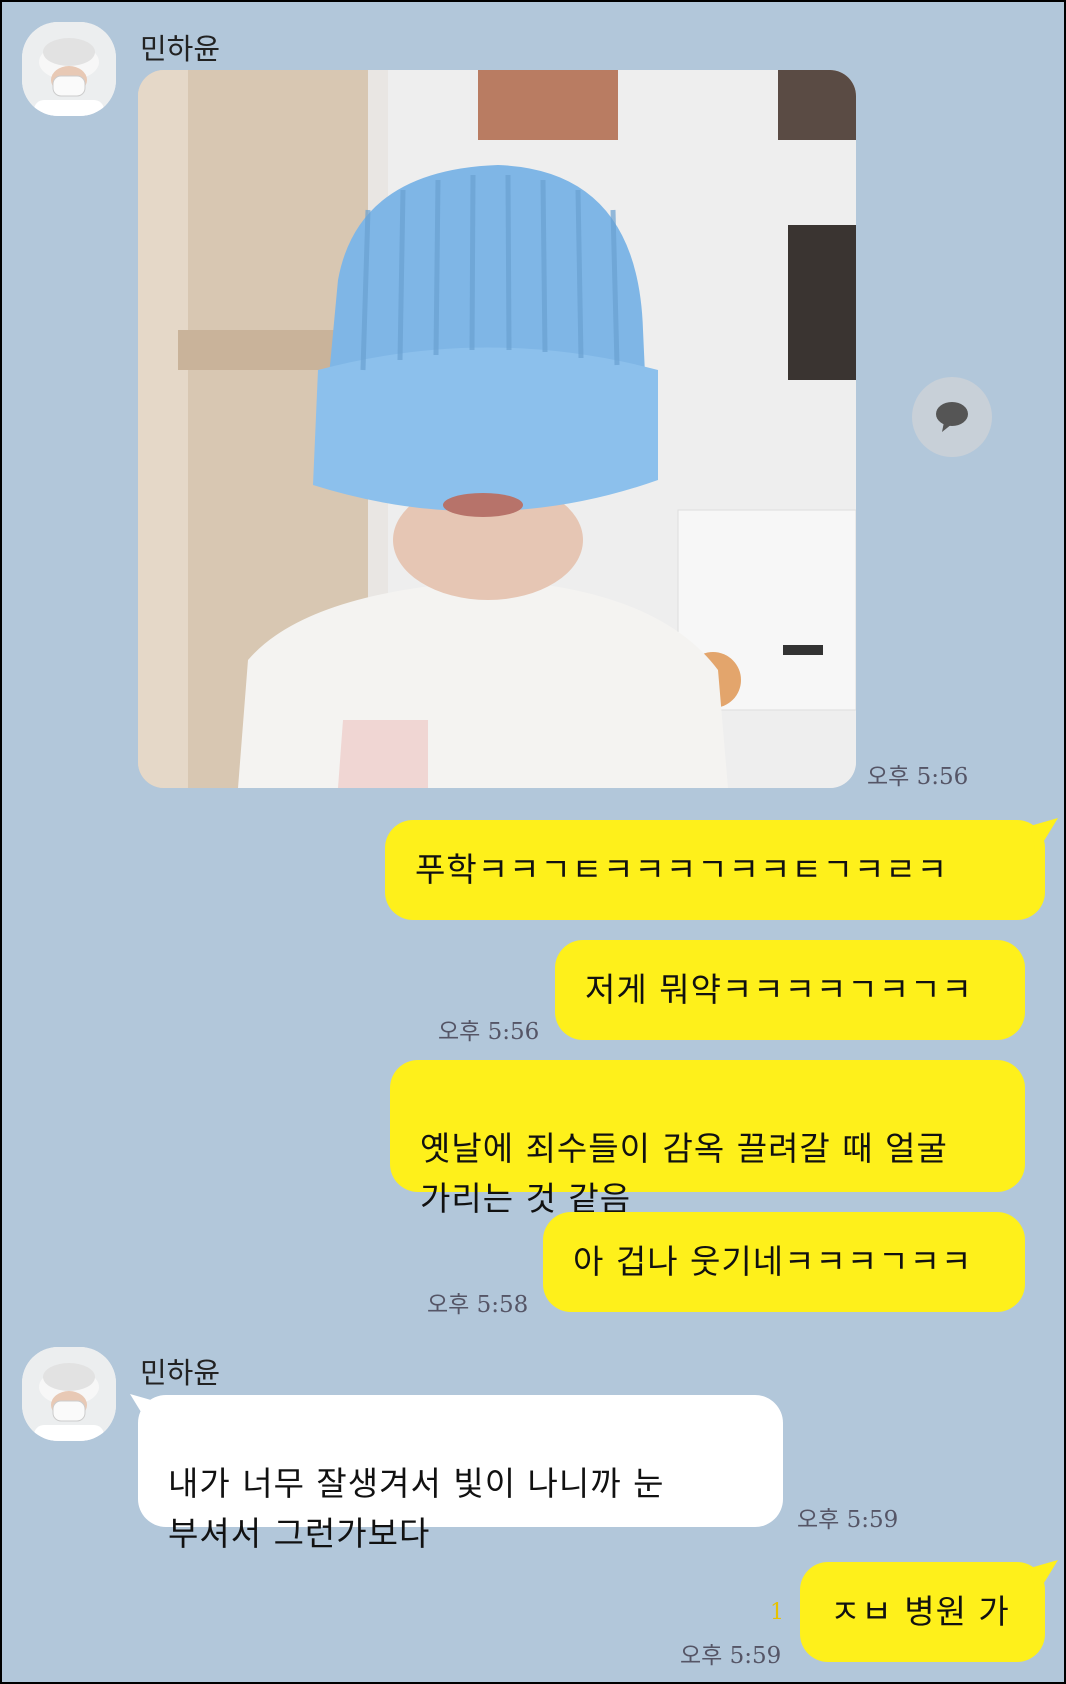 The height and width of the screenshot is (1684, 1066). I want to click on message-text: 저게 뭐약ㅋㅋㅋㅋㄱㅋㄱㅋ, so click(779, 989).